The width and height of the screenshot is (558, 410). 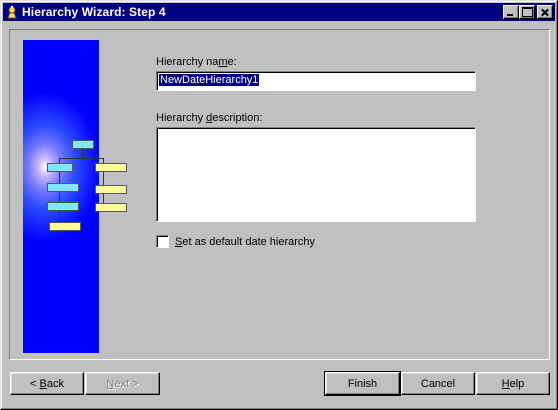 What do you see at coordinates (47, 383) in the screenshot?
I see `back-button: < Back` at bounding box center [47, 383].